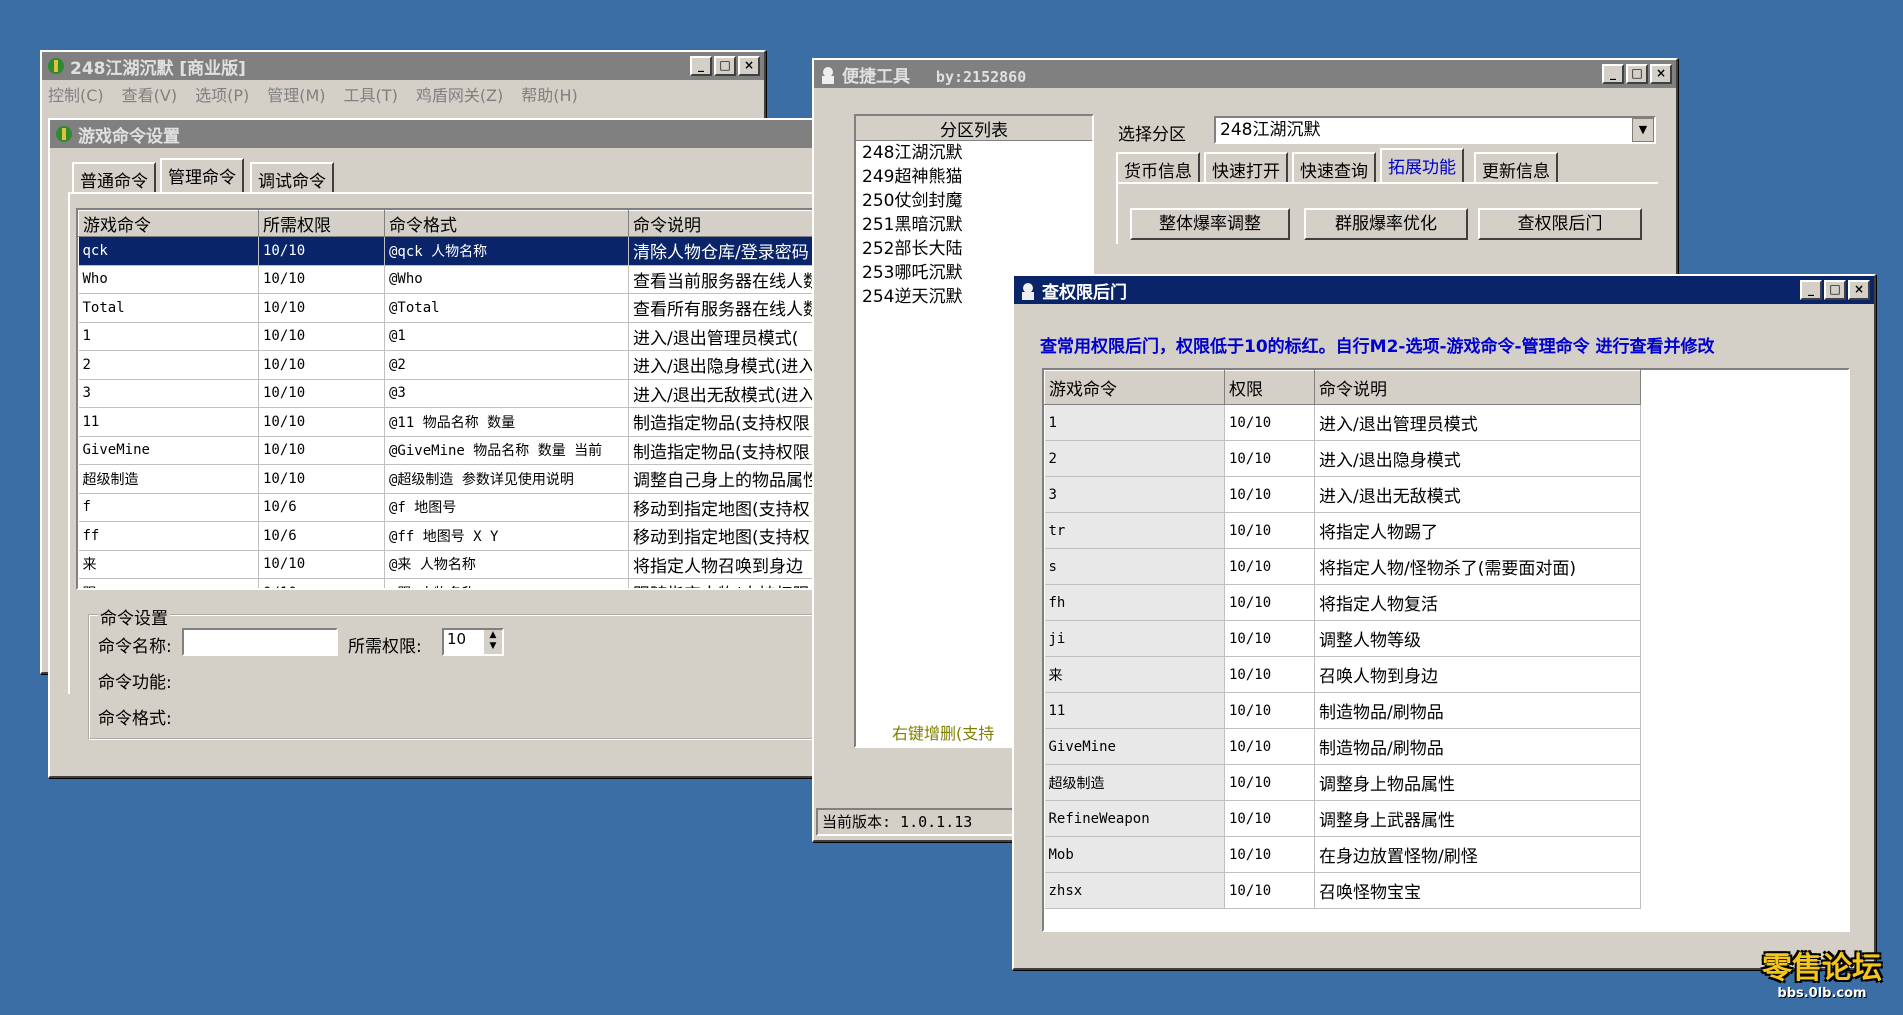 The width and height of the screenshot is (1903, 1015). I want to click on menu-gateway: 鸡盾网关(Z), so click(459, 94).